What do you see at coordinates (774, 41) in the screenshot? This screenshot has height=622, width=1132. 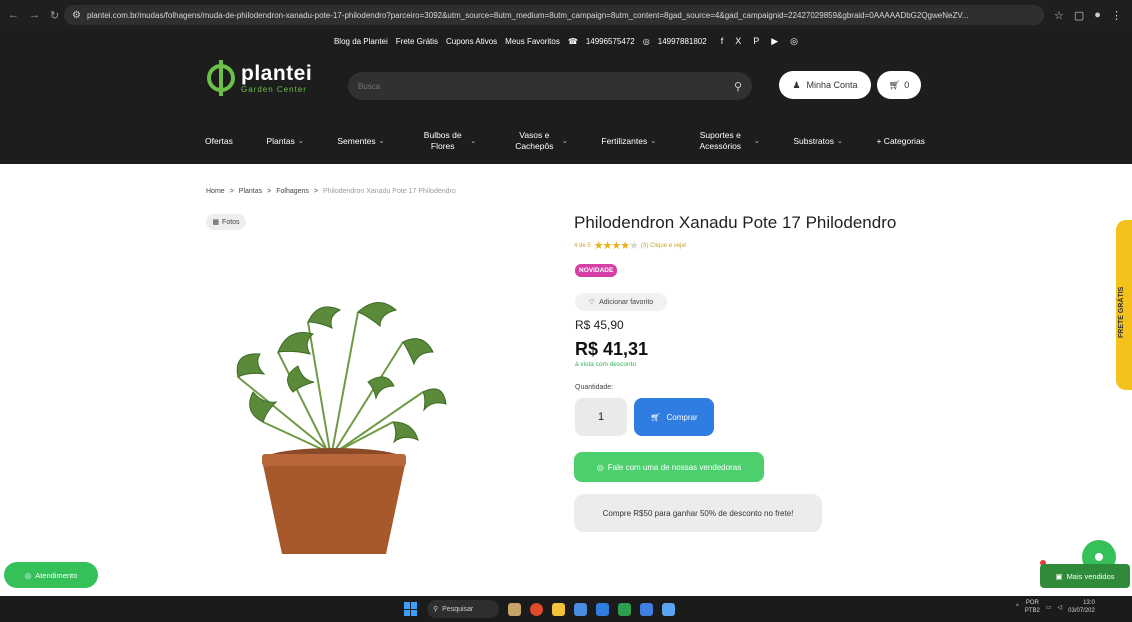 I see `youtube-icon: ▶` at bounding box center [774, 41].